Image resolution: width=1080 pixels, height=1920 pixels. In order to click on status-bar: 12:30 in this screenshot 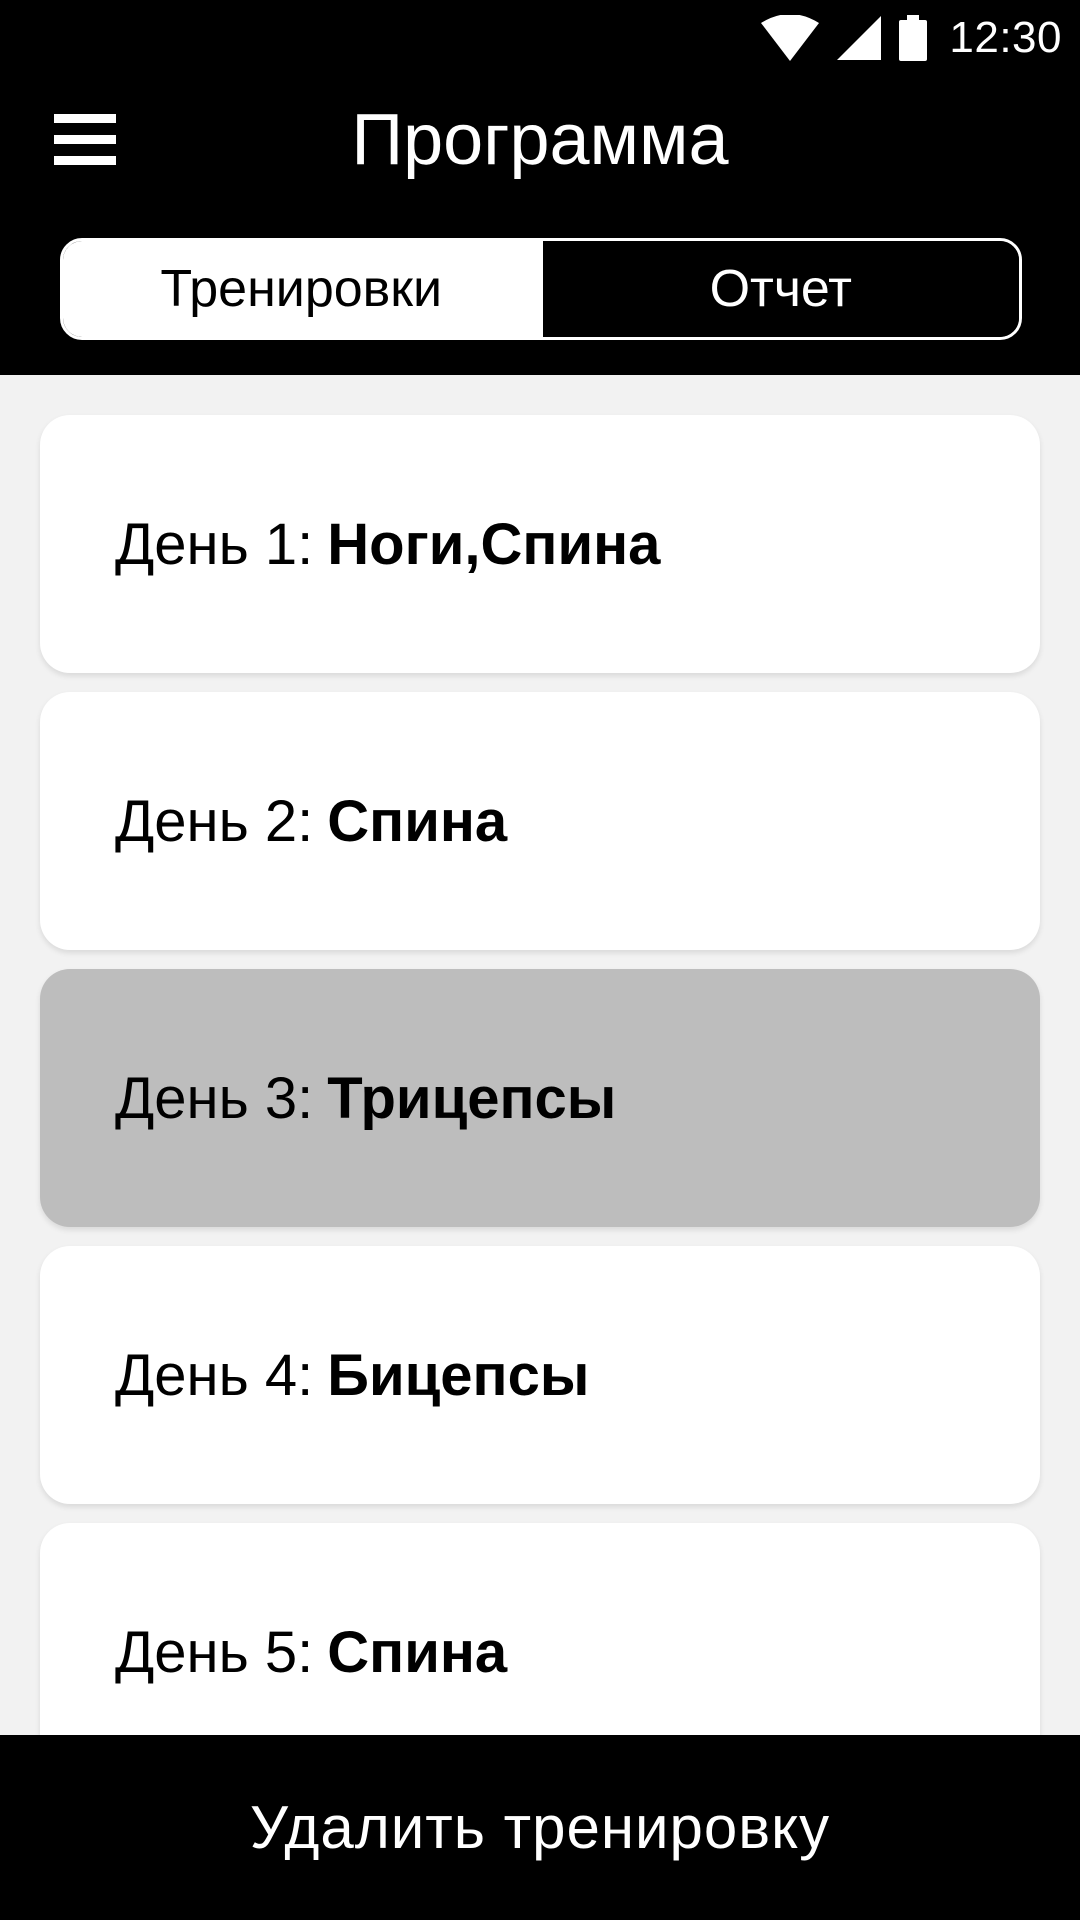, I will do `click(540, 37)`.